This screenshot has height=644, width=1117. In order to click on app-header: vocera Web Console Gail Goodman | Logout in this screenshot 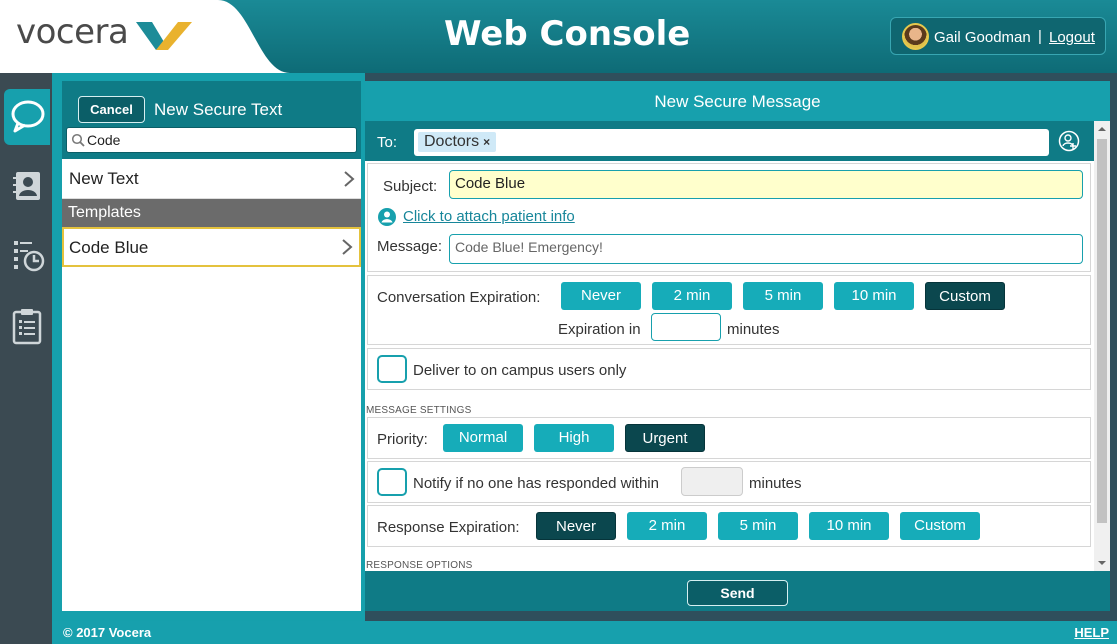, I will do `click(558, 36)`.